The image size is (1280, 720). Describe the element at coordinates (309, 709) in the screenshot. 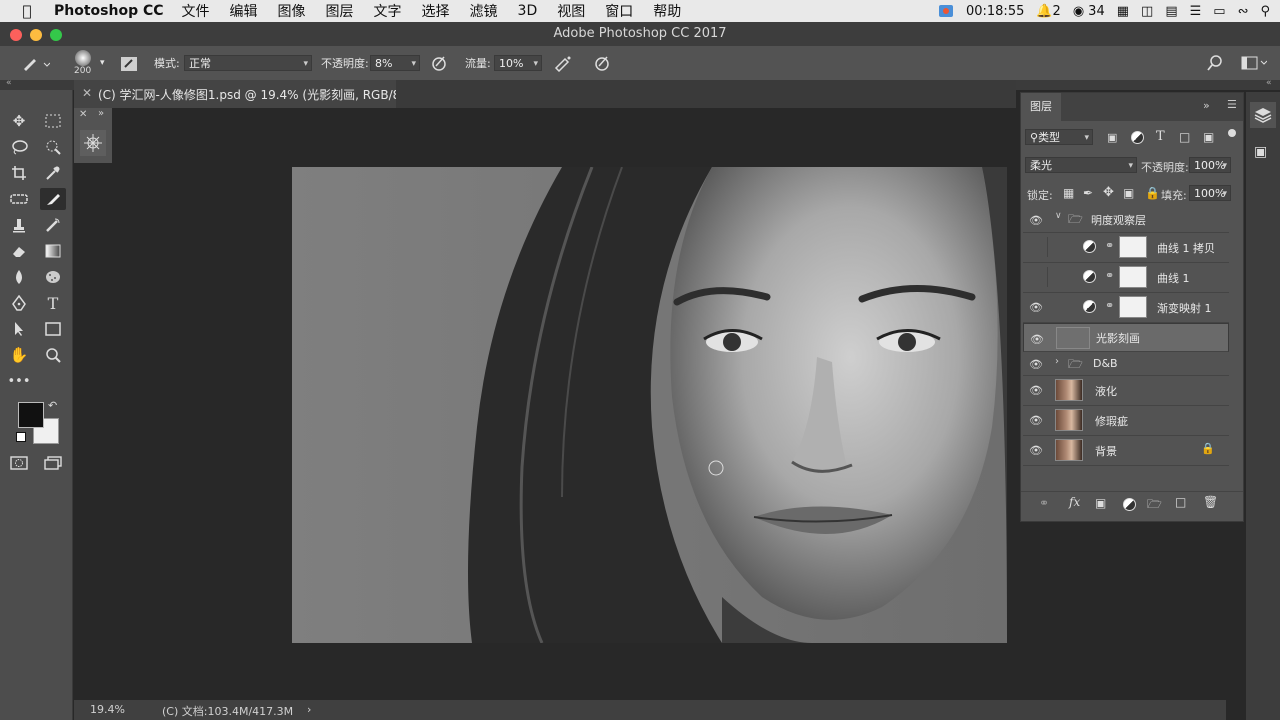

I see `status-menu-icon: ›` at that location.